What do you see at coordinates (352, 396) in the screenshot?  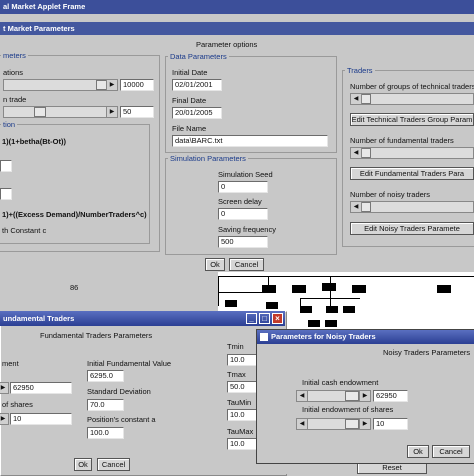 I see `noisy-cash-slider-thumb` at bounding box center [352, 396].